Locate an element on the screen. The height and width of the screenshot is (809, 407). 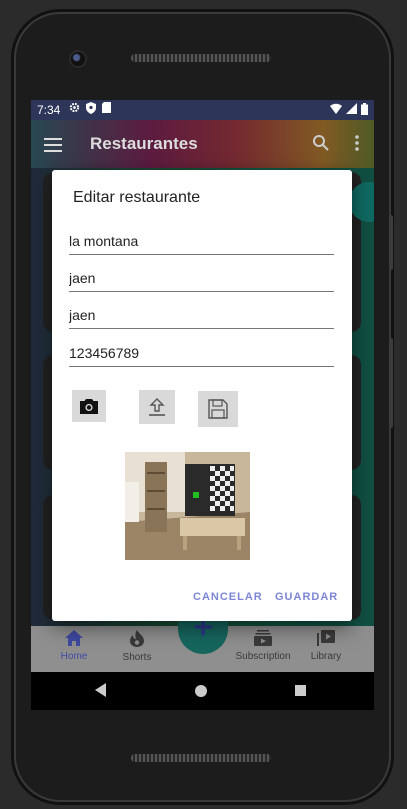
app-bar: Restaurantes is located at coordinates (202, 144).